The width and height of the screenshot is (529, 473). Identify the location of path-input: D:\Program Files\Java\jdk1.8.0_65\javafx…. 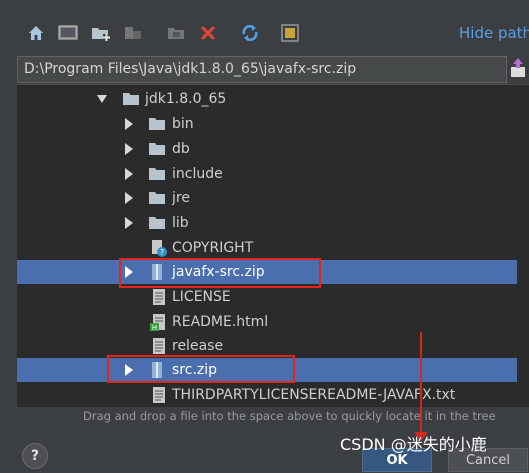
(262, 69).